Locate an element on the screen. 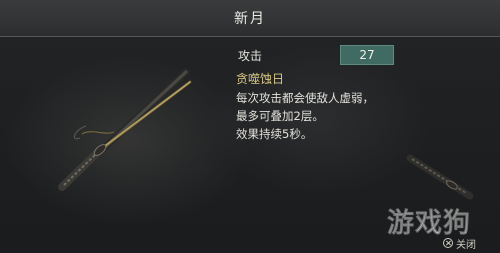 The width and height of the screenshot is (500, 253). attack-value: 27 is located at coordinates (367, 55).